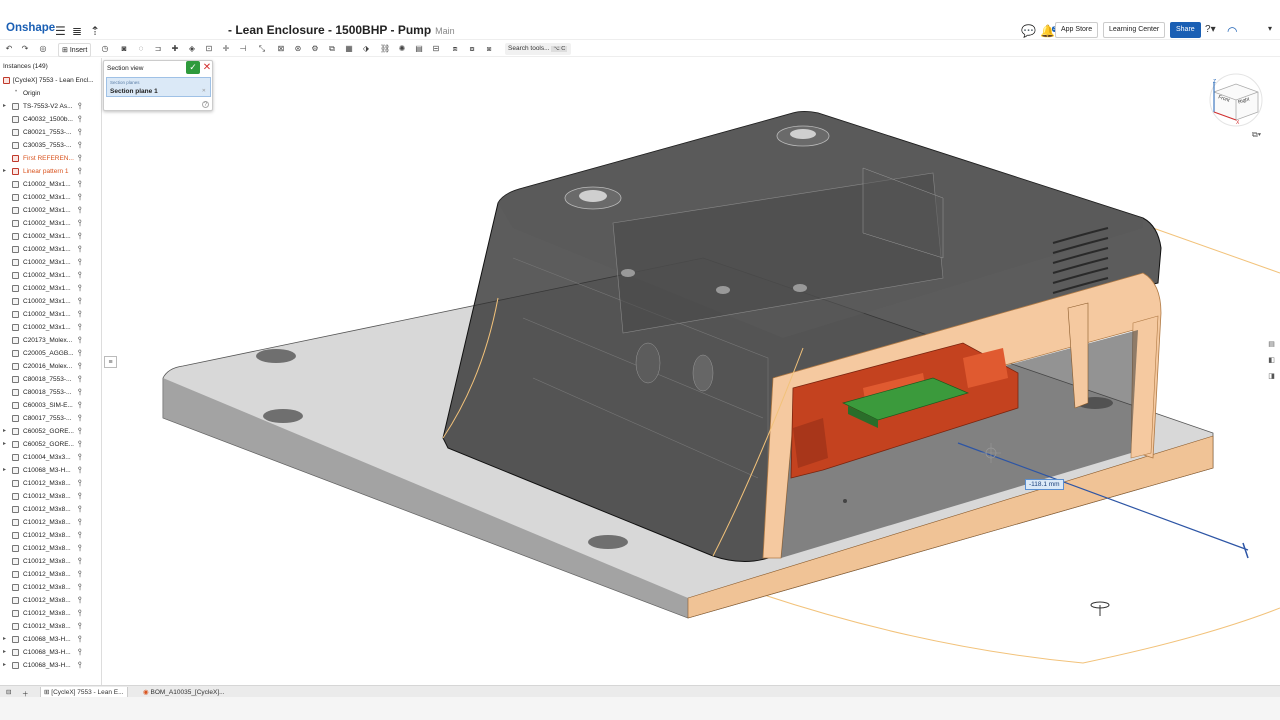 This screenshot has width=1280, height=720. What do you see at coordinates (226, 49) in the screenshot?
I see `ball-mate-icon: ✛` at bounding box center [226, 49].